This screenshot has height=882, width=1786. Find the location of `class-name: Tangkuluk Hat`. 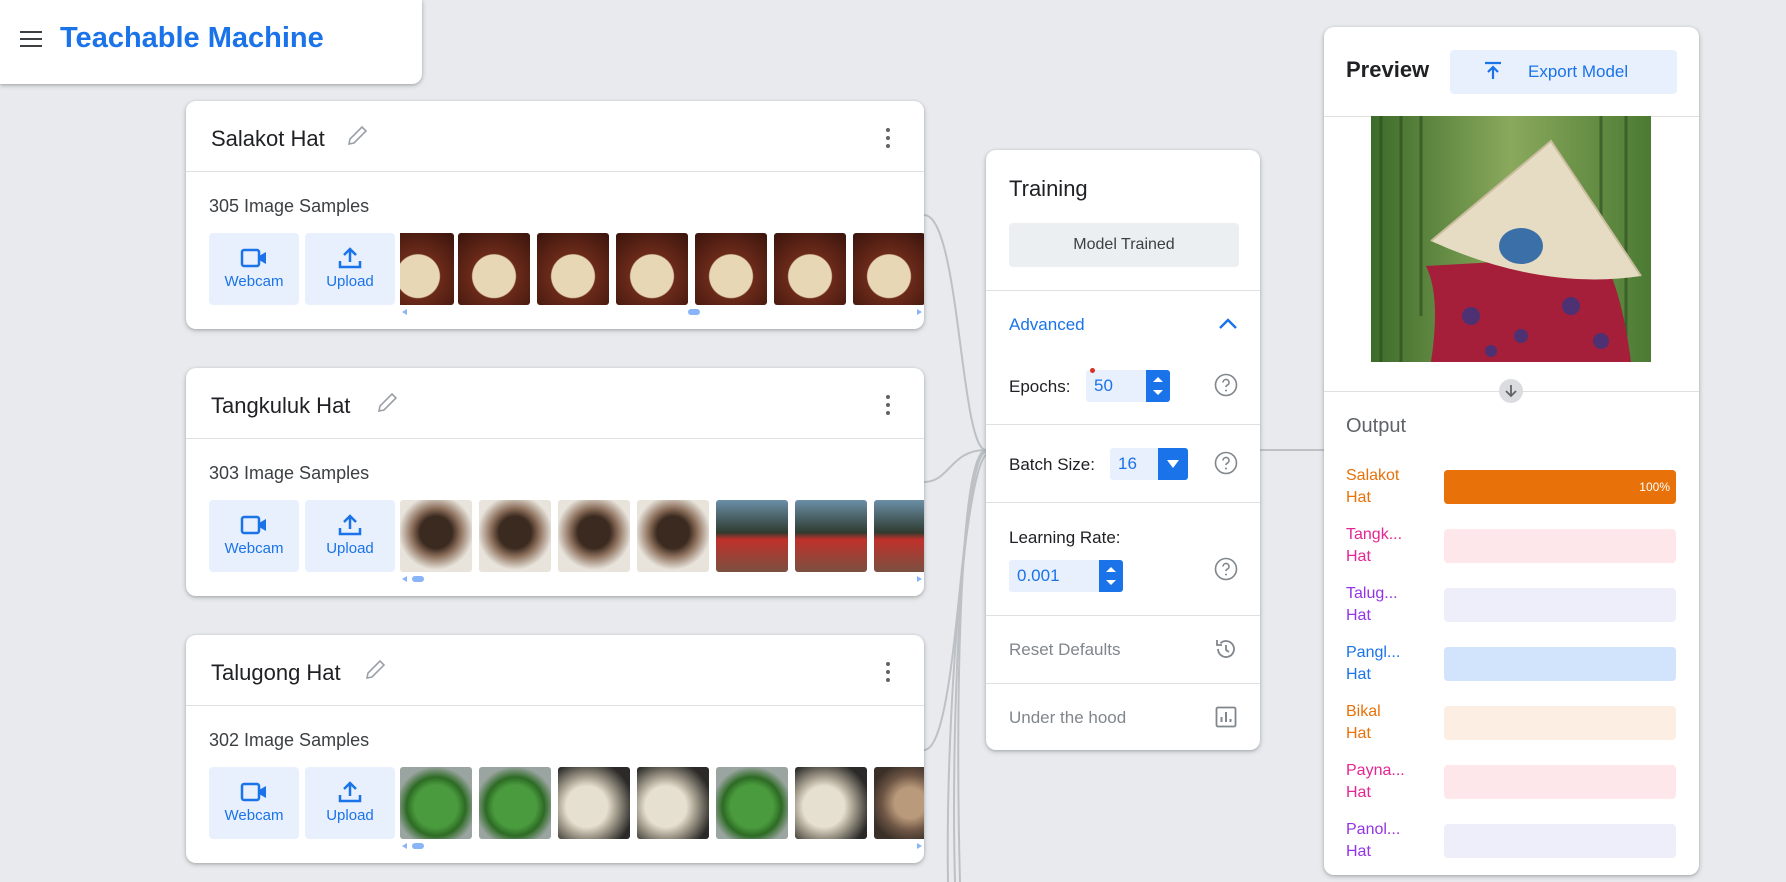

class-name: Tangkuluk Hat is located at coordinates (280, 406).